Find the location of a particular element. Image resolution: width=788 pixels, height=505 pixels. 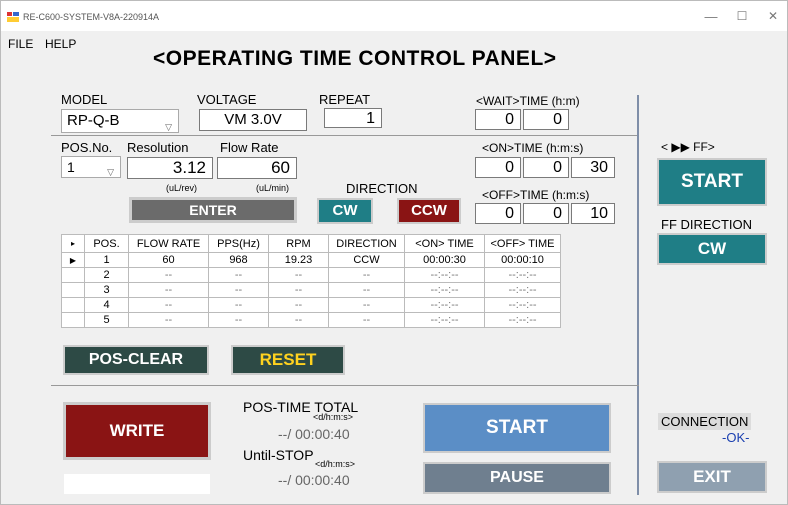

cw-button: CW is located at coordinates (345, 211).